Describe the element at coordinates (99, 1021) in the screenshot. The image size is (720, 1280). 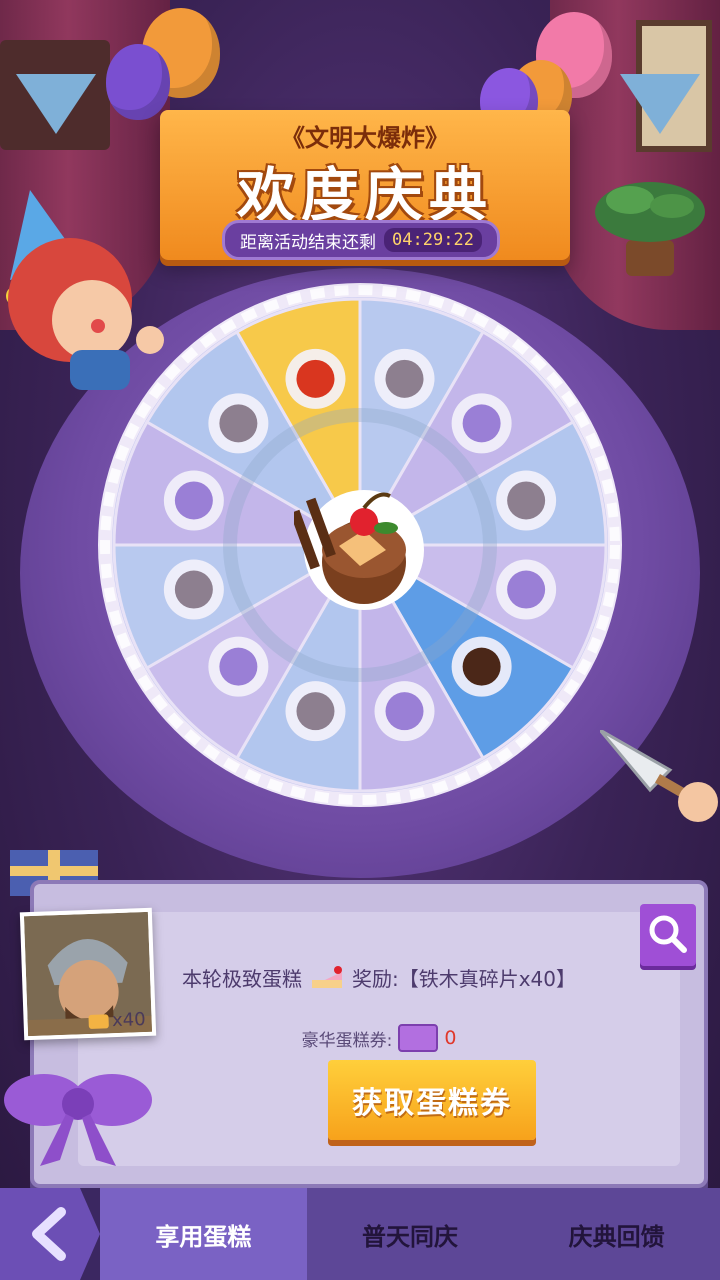
I see `fragment-icon` at that location.